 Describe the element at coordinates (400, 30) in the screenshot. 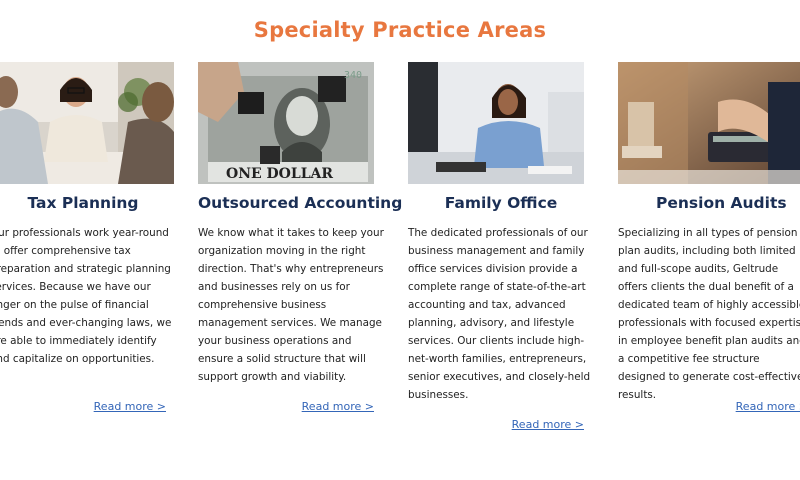

I see `section-title: Specialty Practice Areas` at that location.